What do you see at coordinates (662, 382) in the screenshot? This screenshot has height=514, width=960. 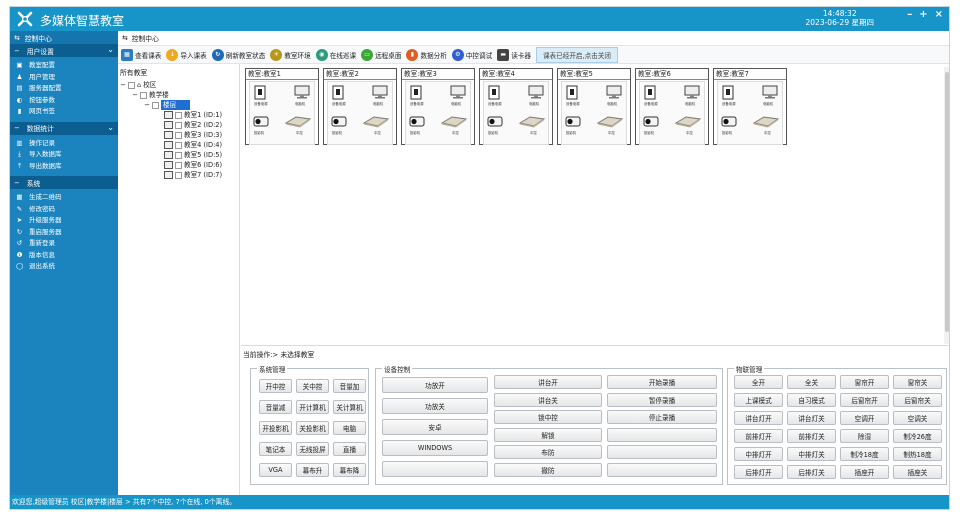 I see `device-button: 开始录播` at bounding box center [662, 382].